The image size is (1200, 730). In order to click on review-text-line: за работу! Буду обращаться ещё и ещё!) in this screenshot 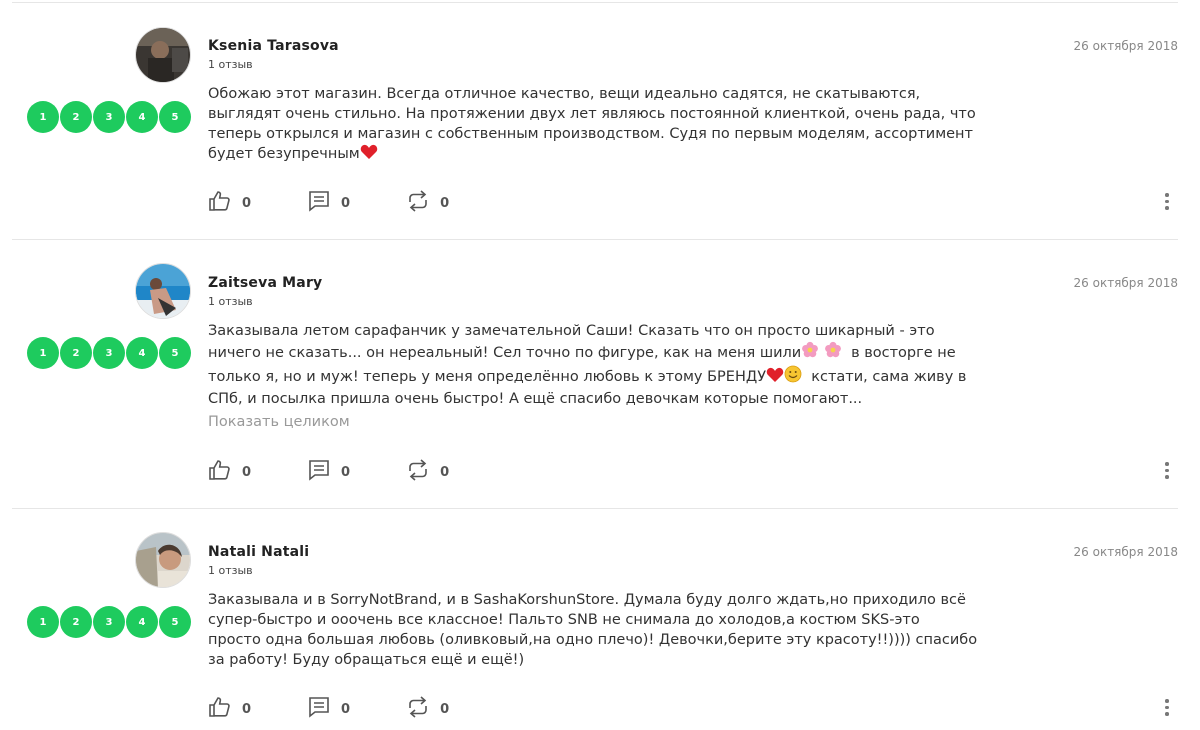, I will do `click(366, 660)`.